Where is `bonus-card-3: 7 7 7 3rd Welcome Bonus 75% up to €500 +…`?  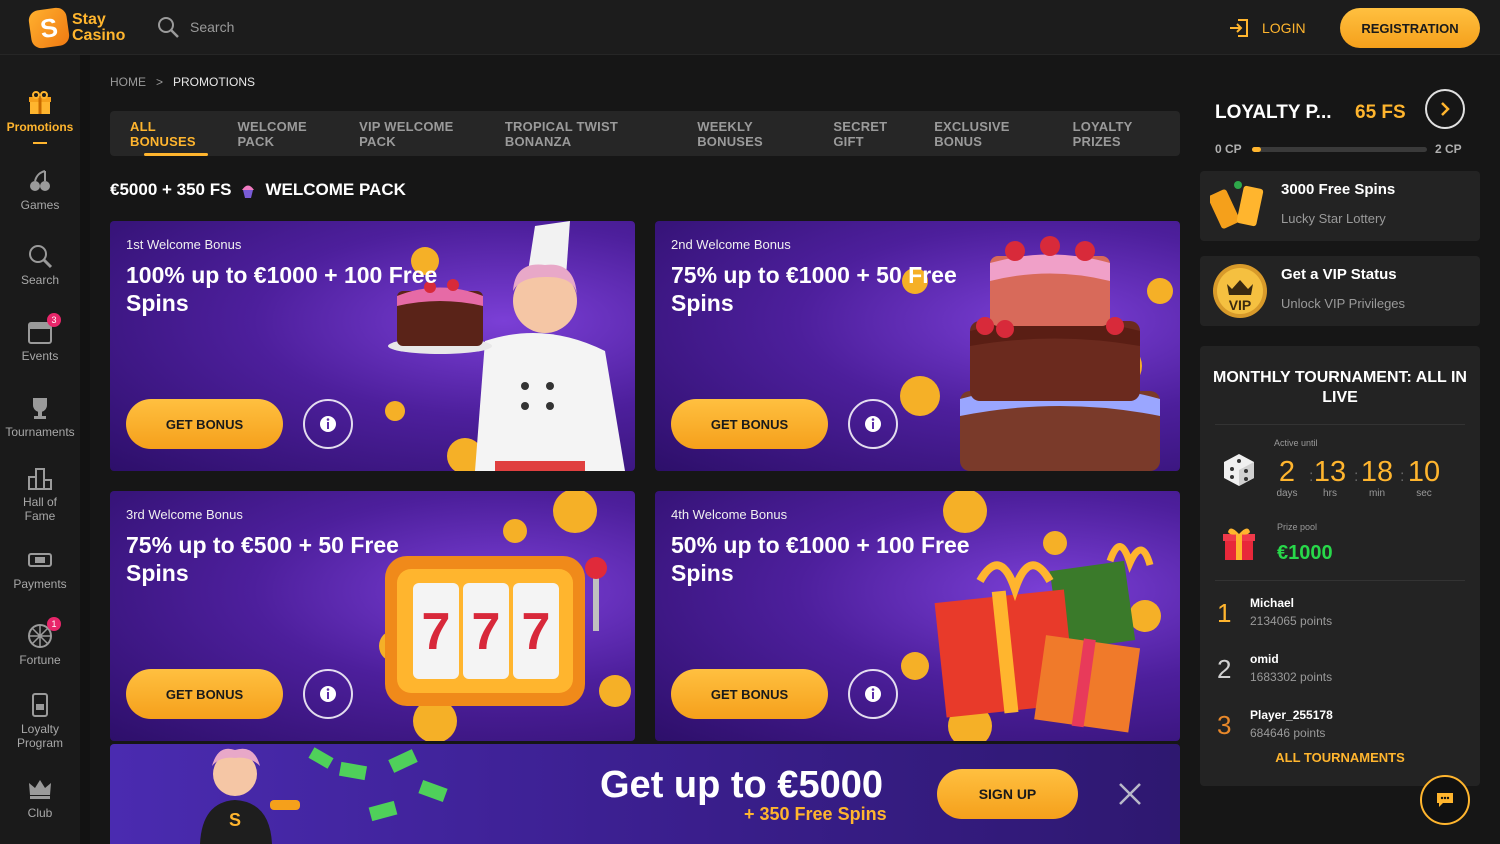 bonus-card-3: 7 7 7 3rd Welcome Bonus 75% up to €500 +… is located at coordinates (372, 616).